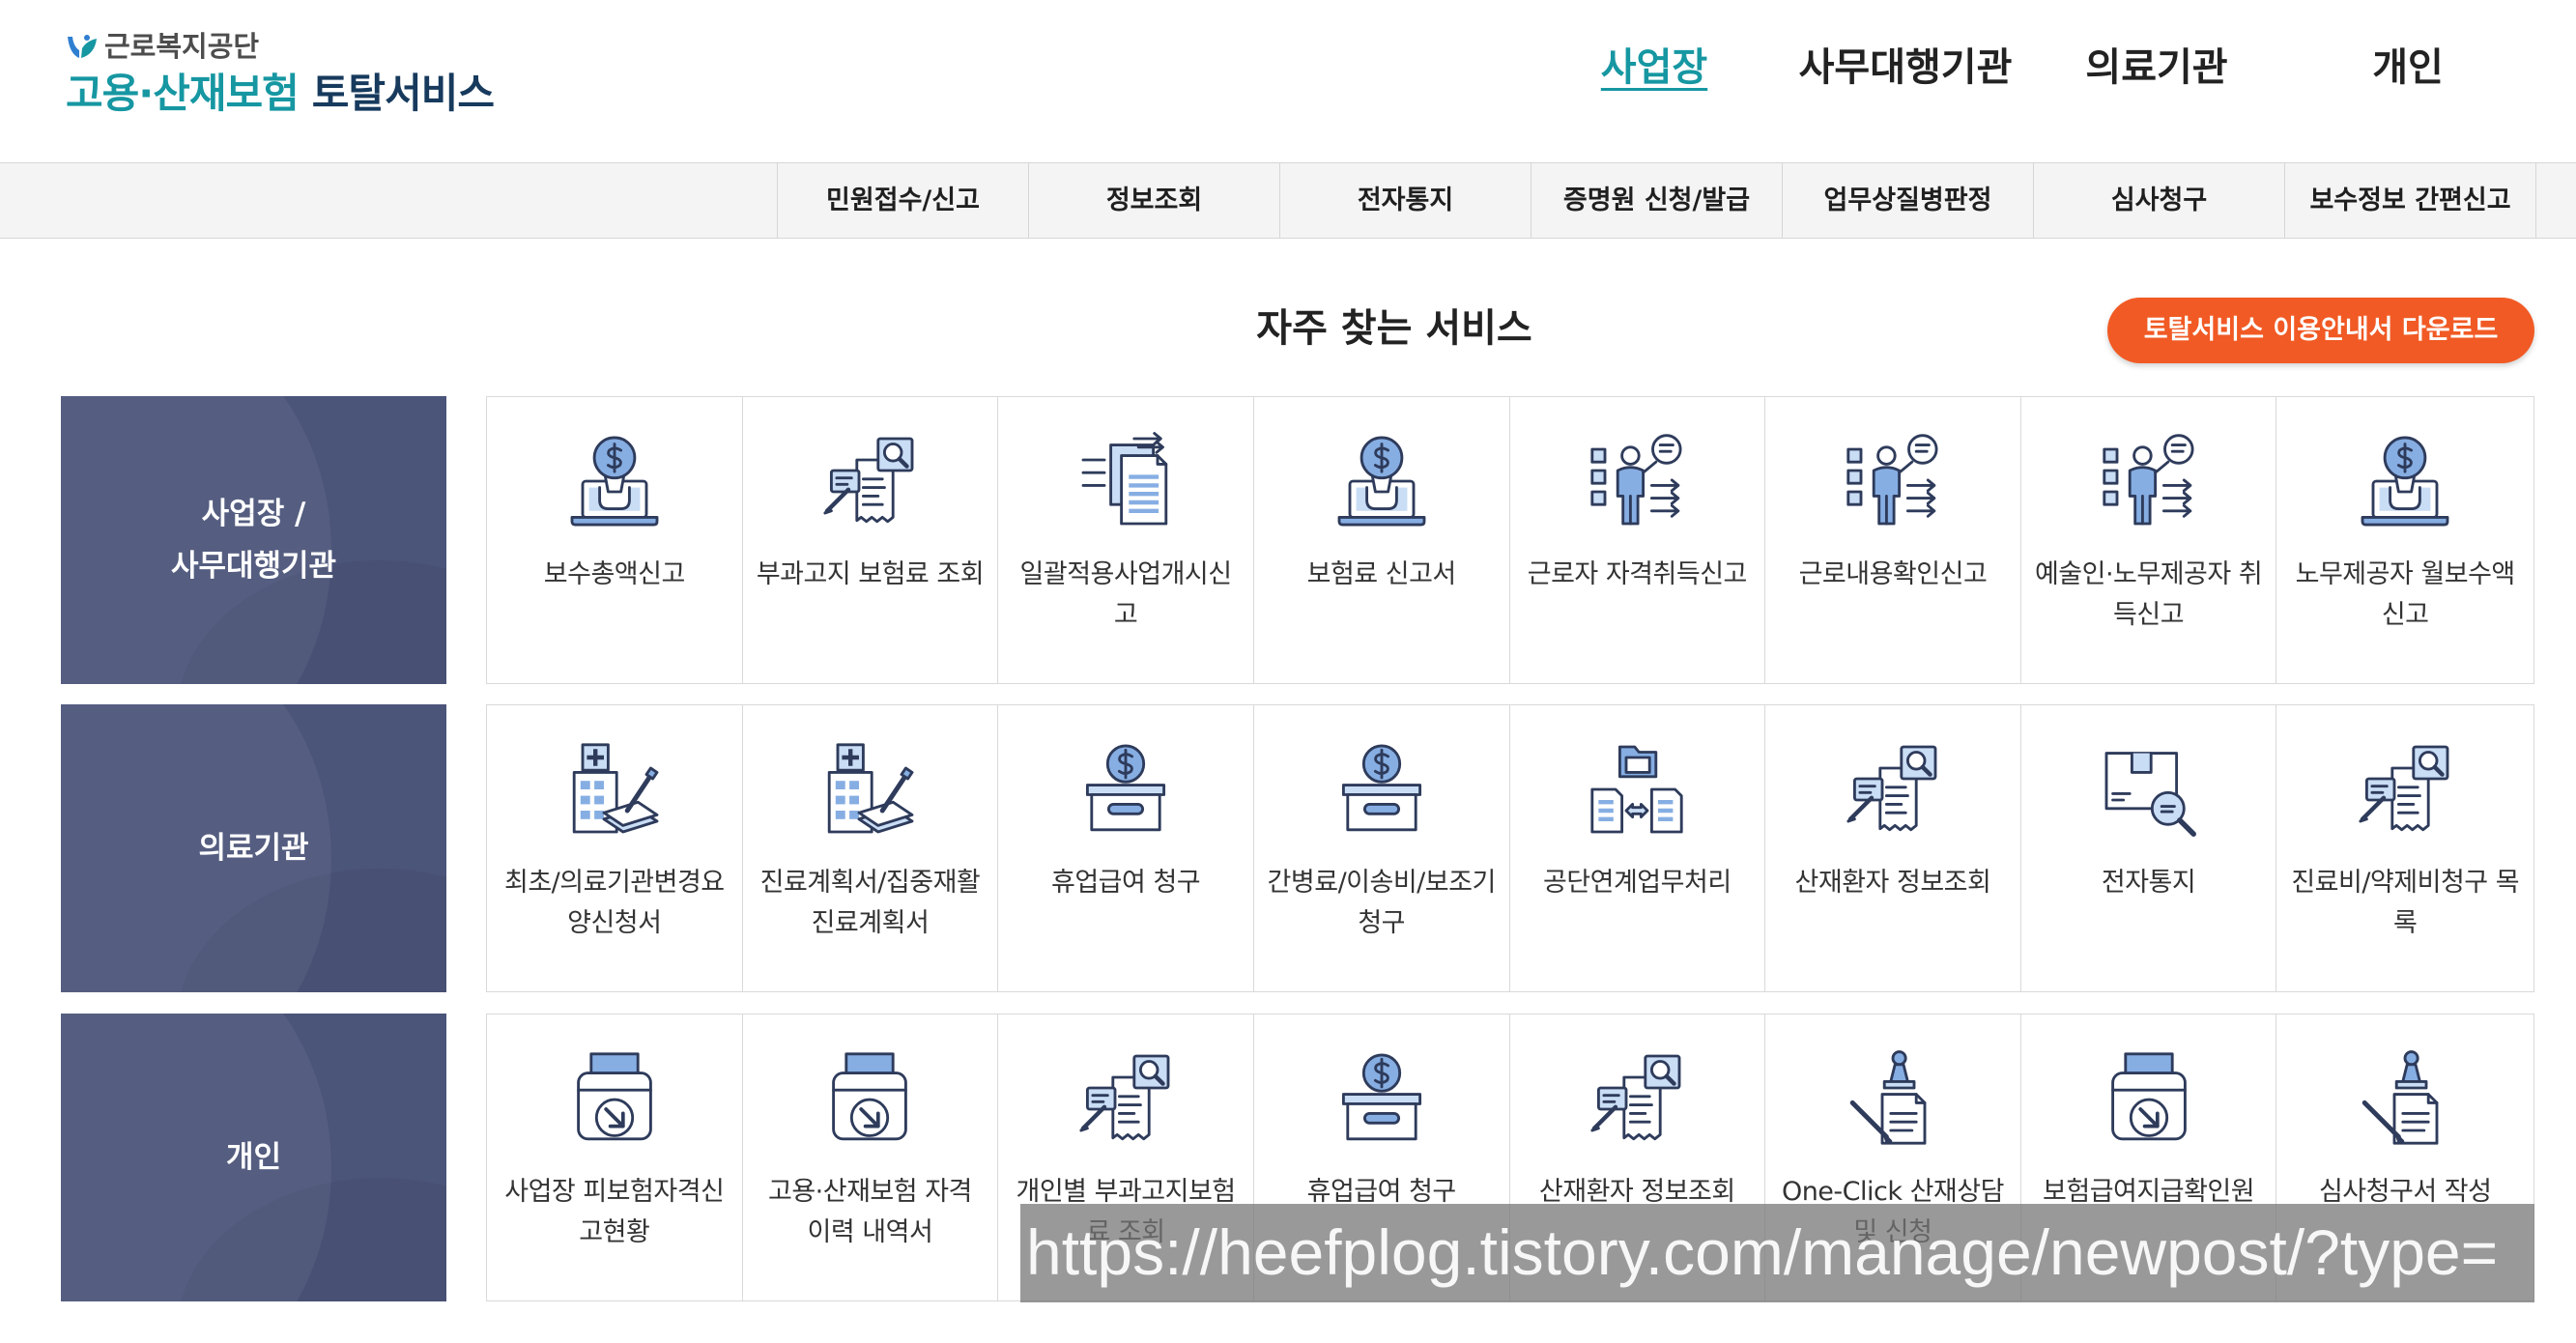  I want to click on service-item: 일괄적용사업개시신고, so click(1126, 540).